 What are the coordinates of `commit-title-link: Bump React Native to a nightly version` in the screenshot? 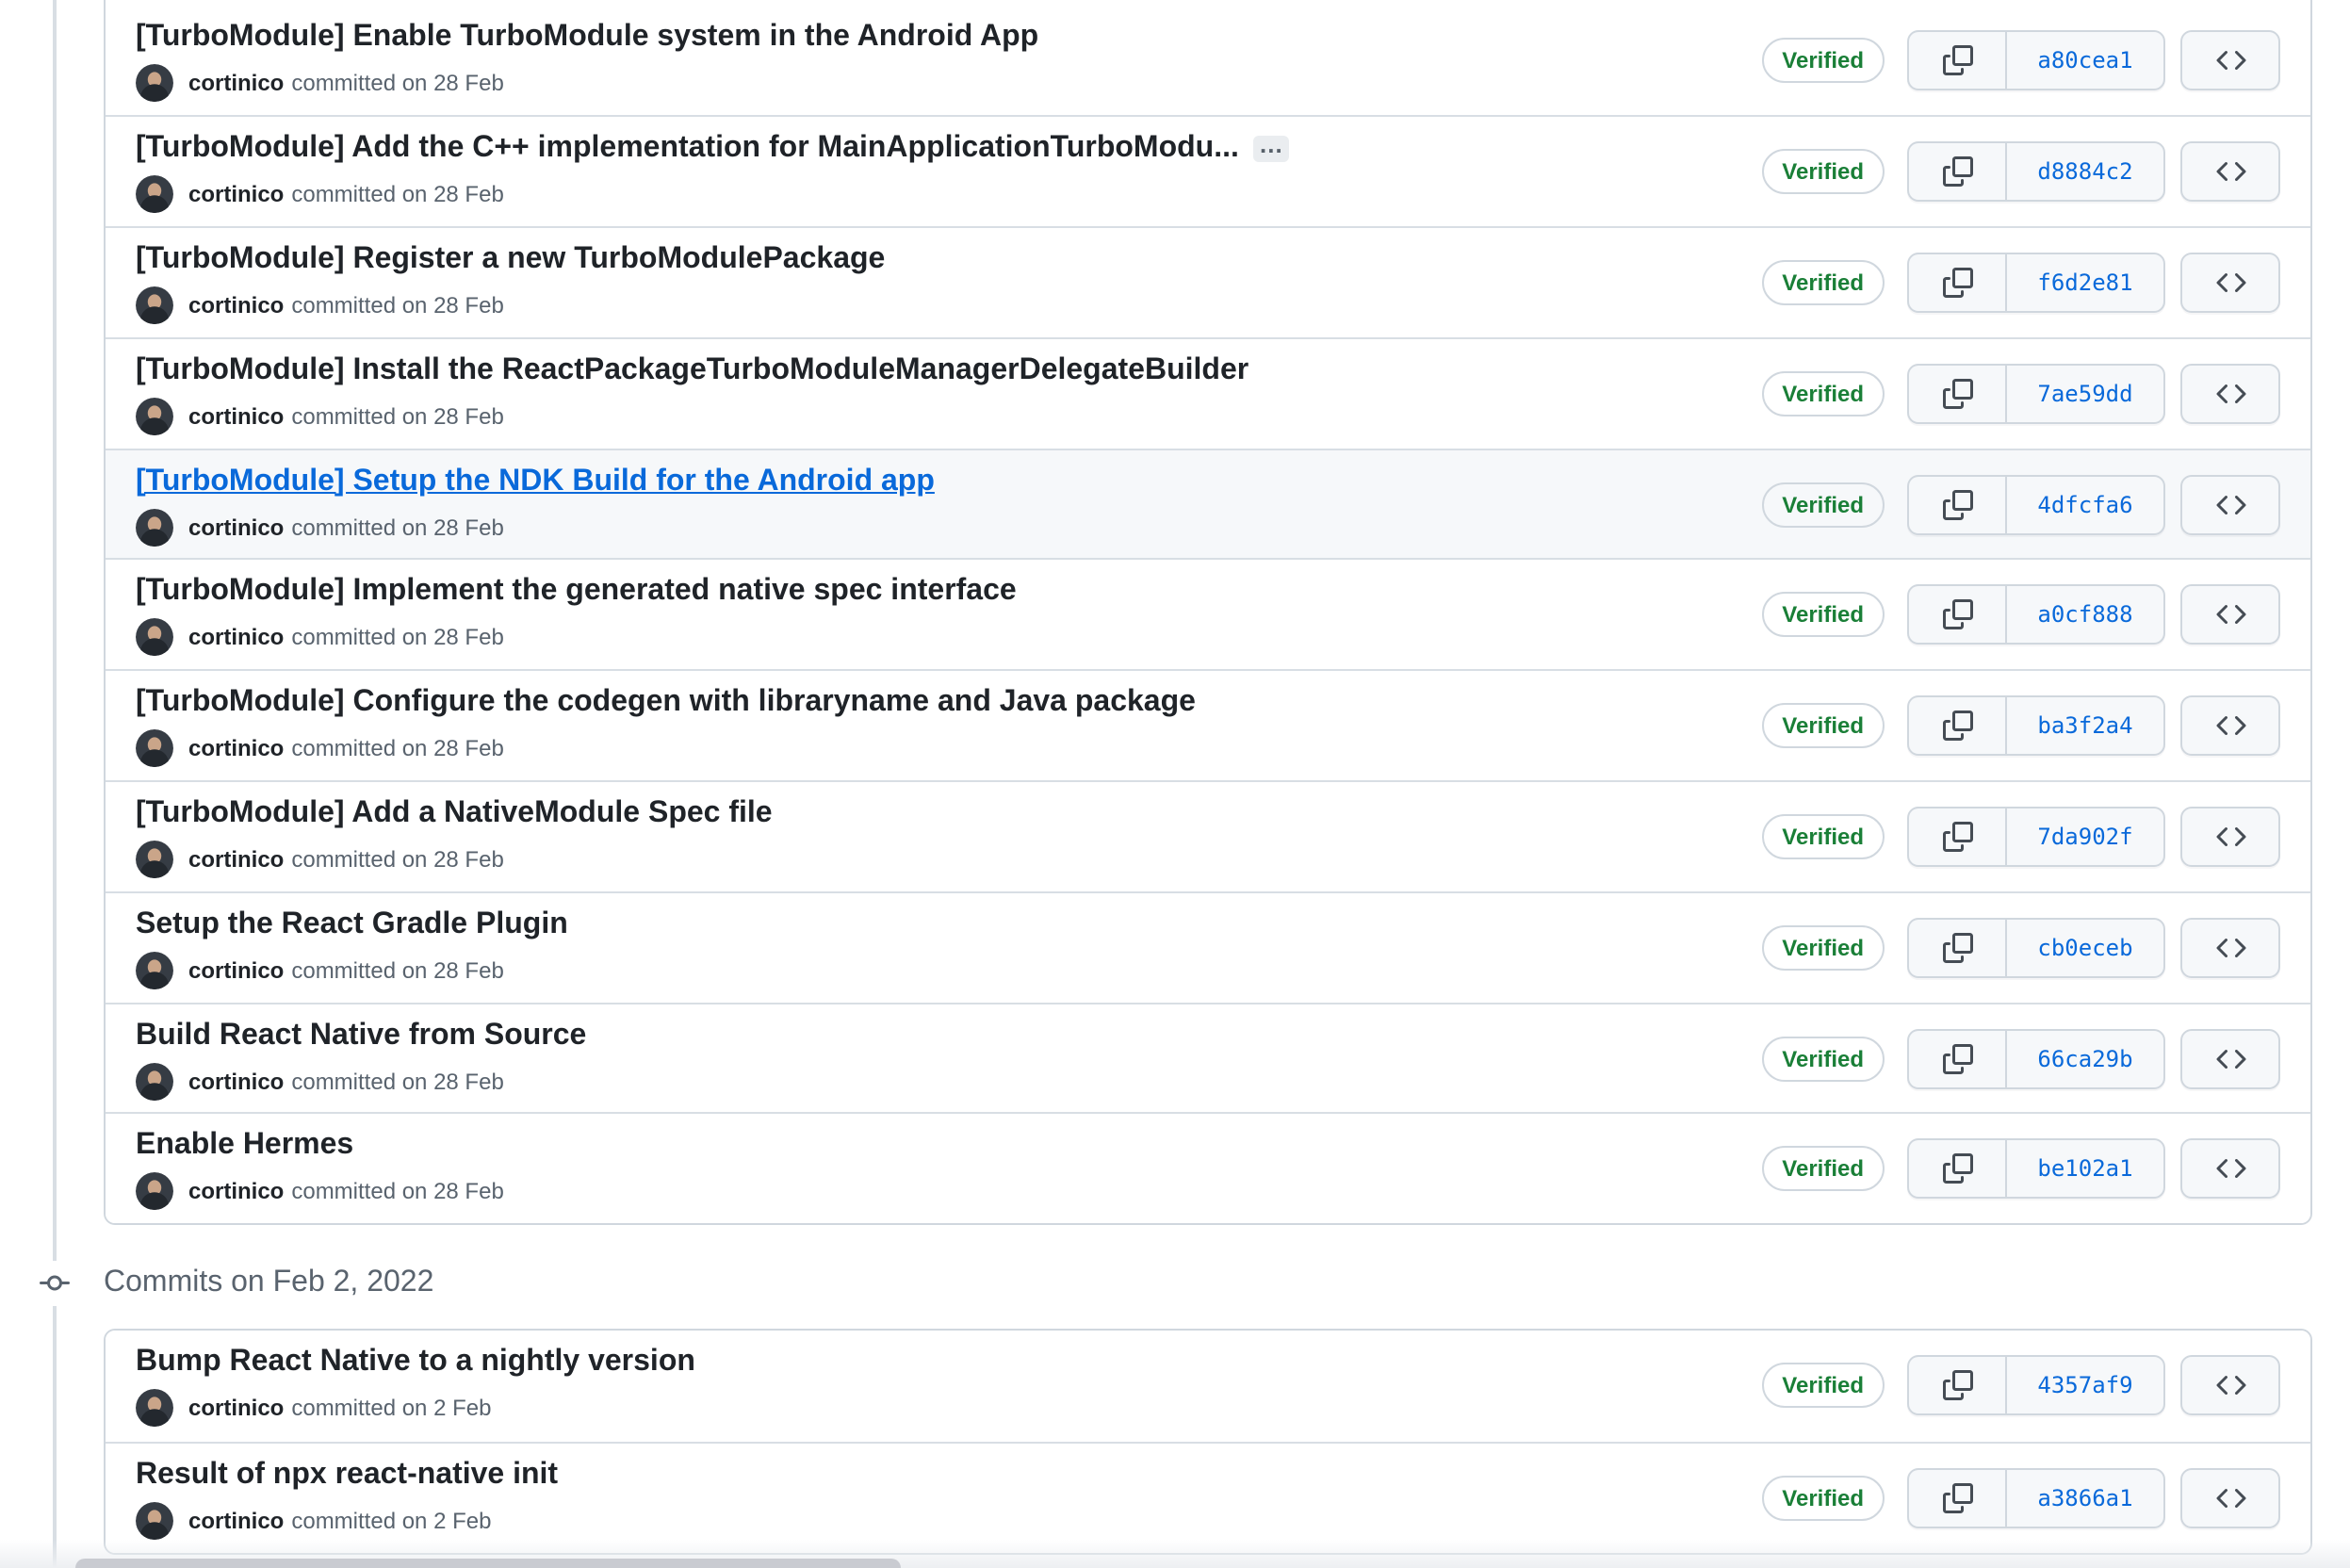 It's located at (415, 1363).